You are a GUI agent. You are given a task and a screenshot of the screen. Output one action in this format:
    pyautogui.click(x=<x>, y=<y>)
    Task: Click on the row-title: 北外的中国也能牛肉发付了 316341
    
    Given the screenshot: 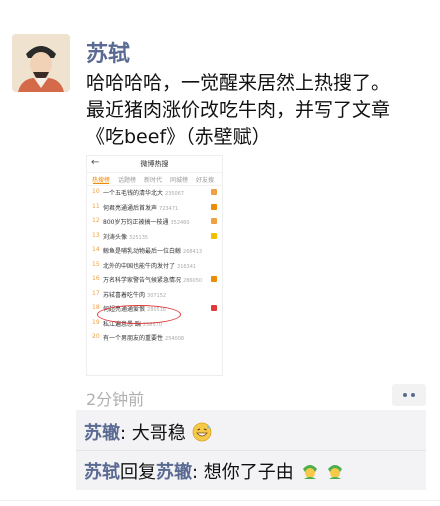 What is the action you would take?
    pyautogui.click(x=149, y=265)
    